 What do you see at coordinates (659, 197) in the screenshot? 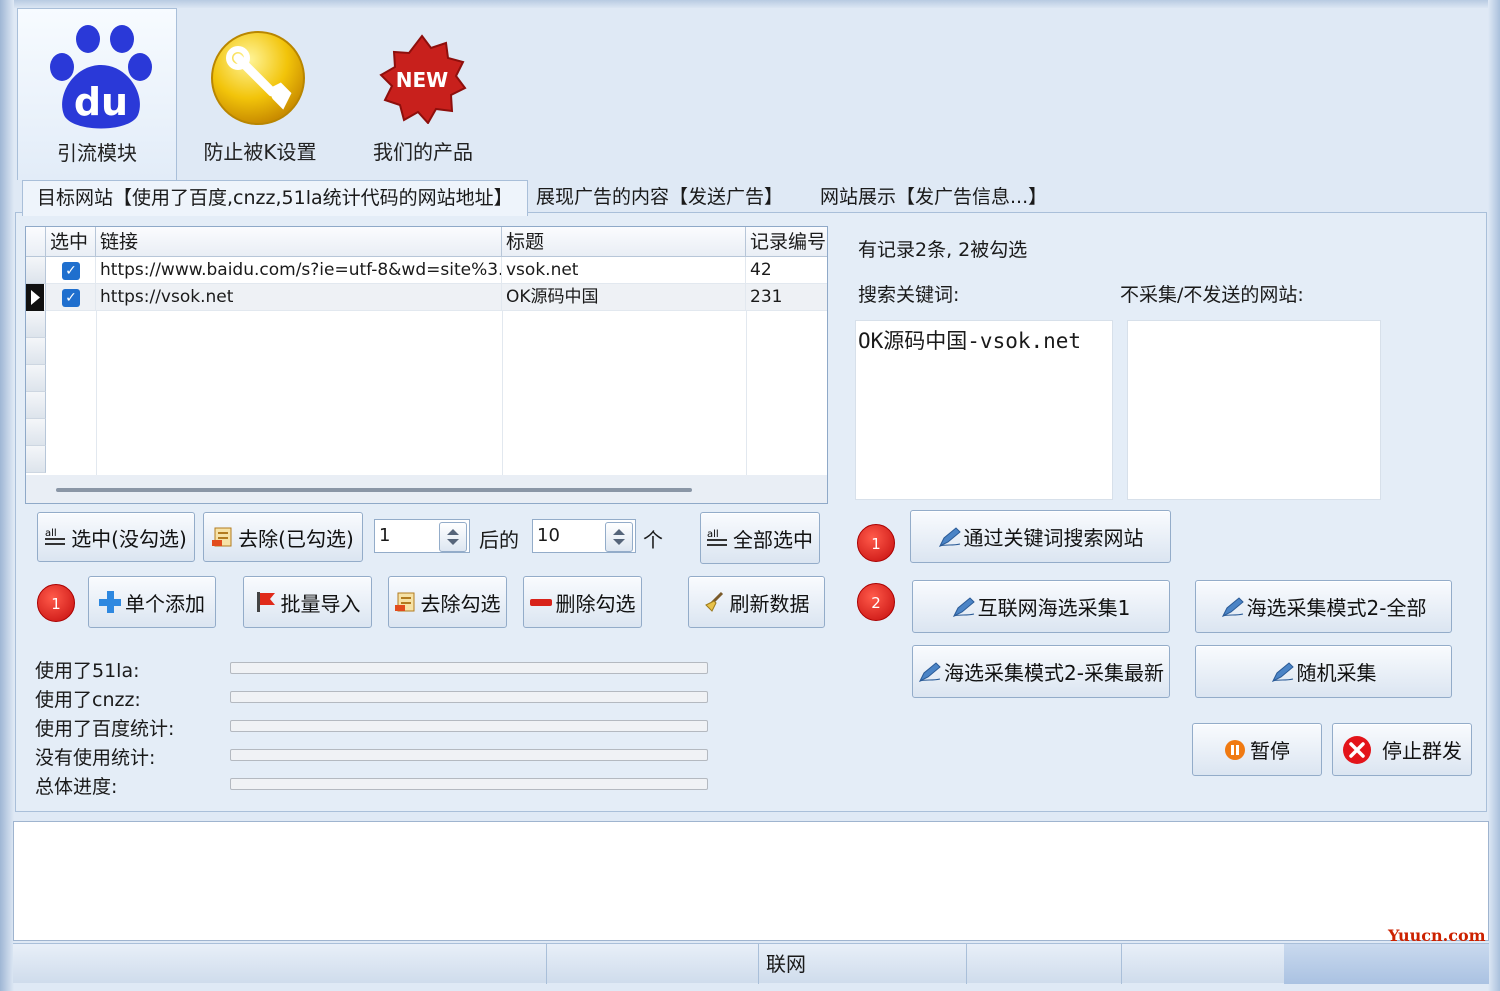
I see `tab-ad-content: 展现广告的内容【发送广告】` at bounding box center [659, 197].